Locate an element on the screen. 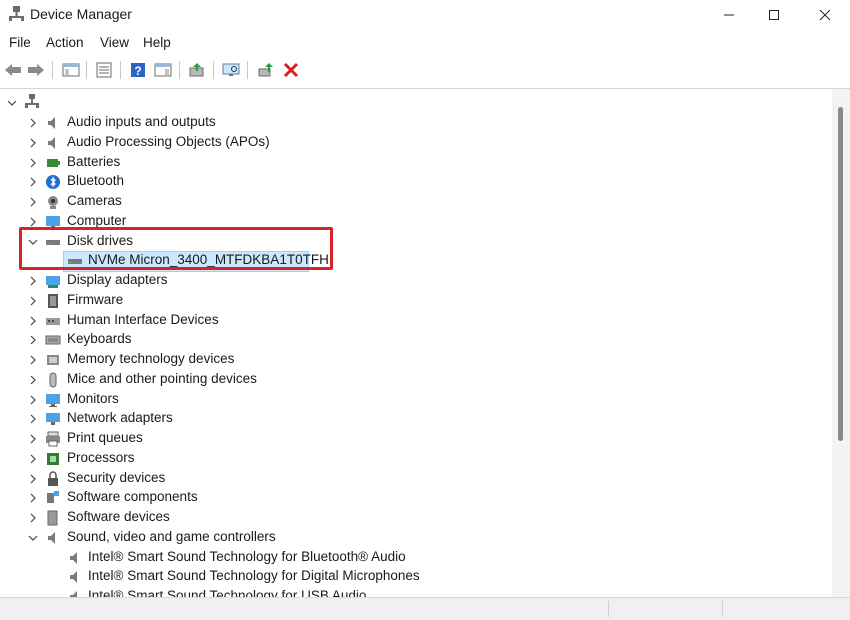 Image resolution: width=850 pixels, height=620 pixels. vertical-scrollbar is located at coordinates (841, 342).